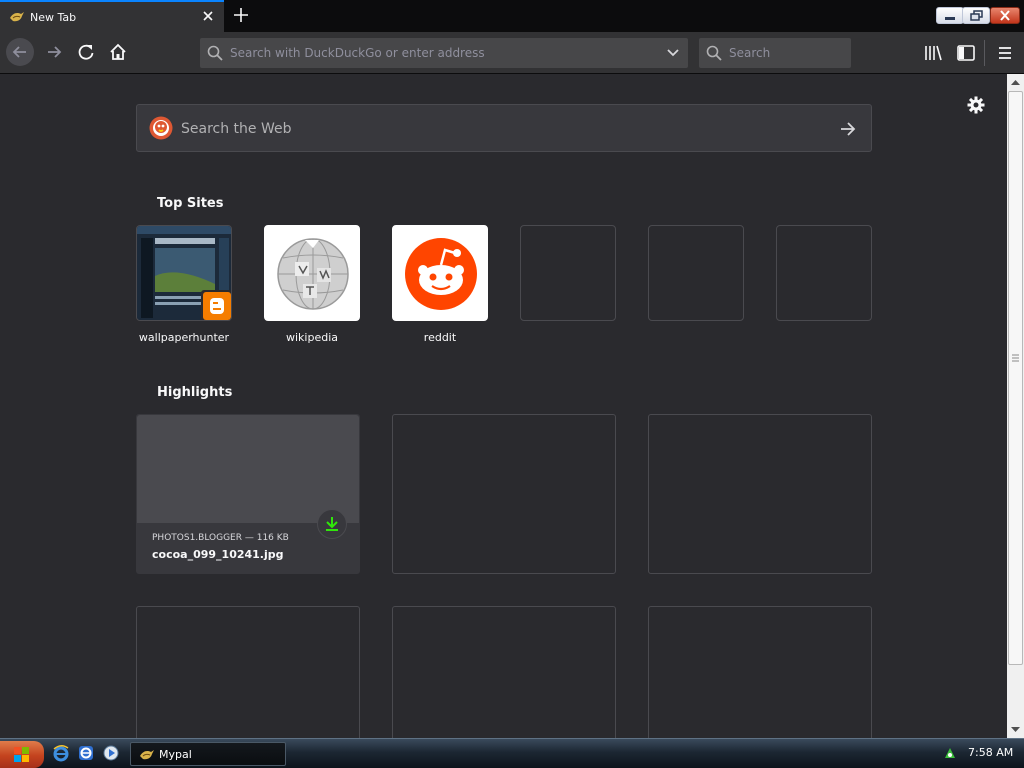 This screenshot has width=1024, height=768. I want to click on navigation-toolbar, so click(512, 53).